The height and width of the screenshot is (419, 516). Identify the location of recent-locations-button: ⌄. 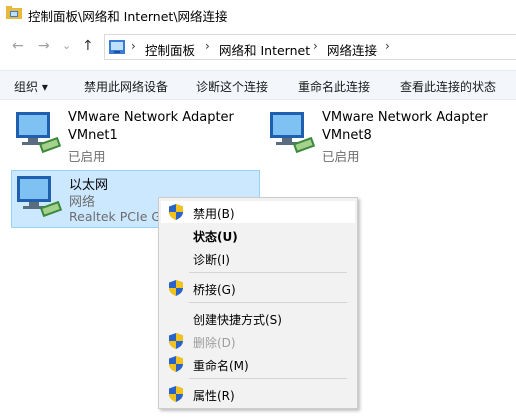
(66, 46).